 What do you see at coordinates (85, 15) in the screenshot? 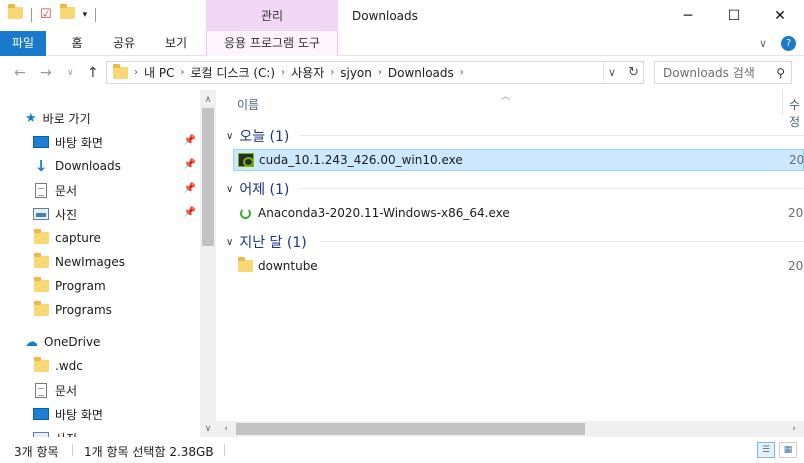
I see `customize-toolbar-chevron-icon: ▾` at bounding box center [85, 15].